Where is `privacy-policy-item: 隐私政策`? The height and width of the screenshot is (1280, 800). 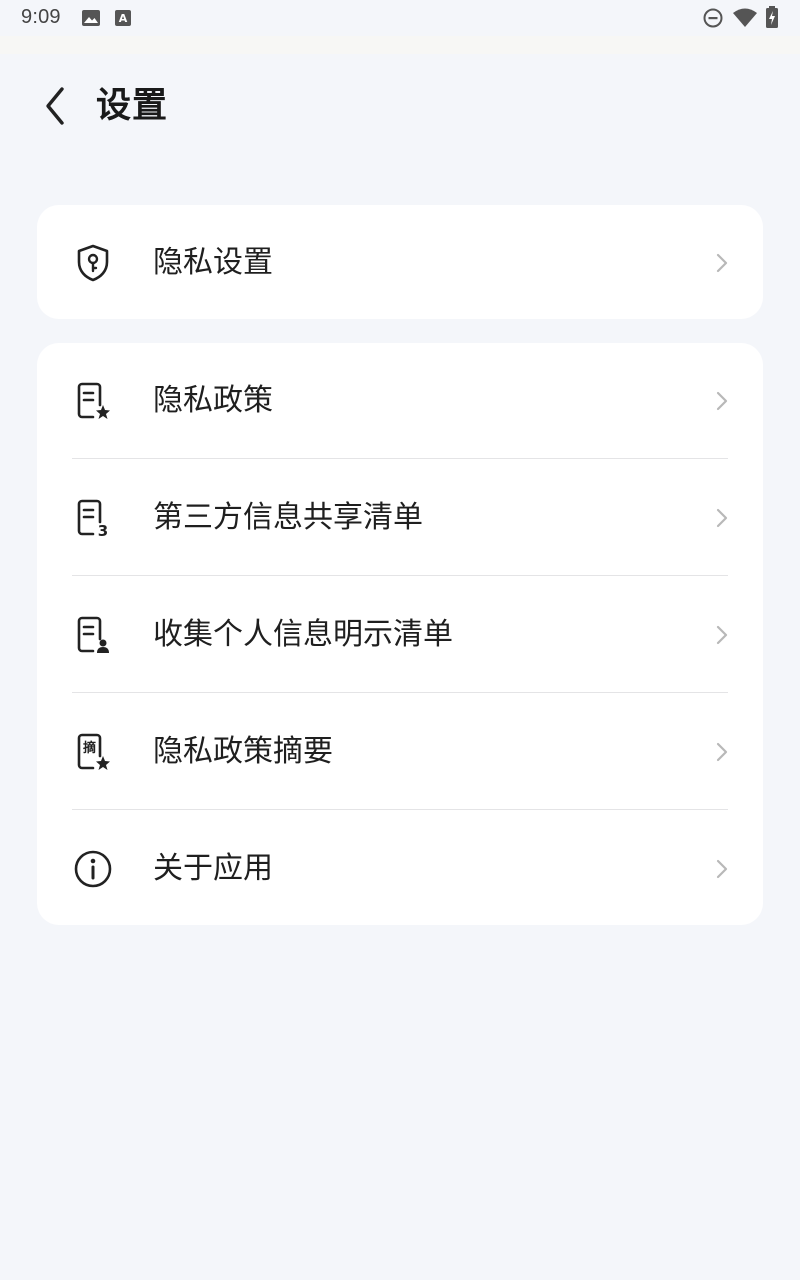 privacy-policy-item: 隐私政策 is located at coordinates (400, 401).